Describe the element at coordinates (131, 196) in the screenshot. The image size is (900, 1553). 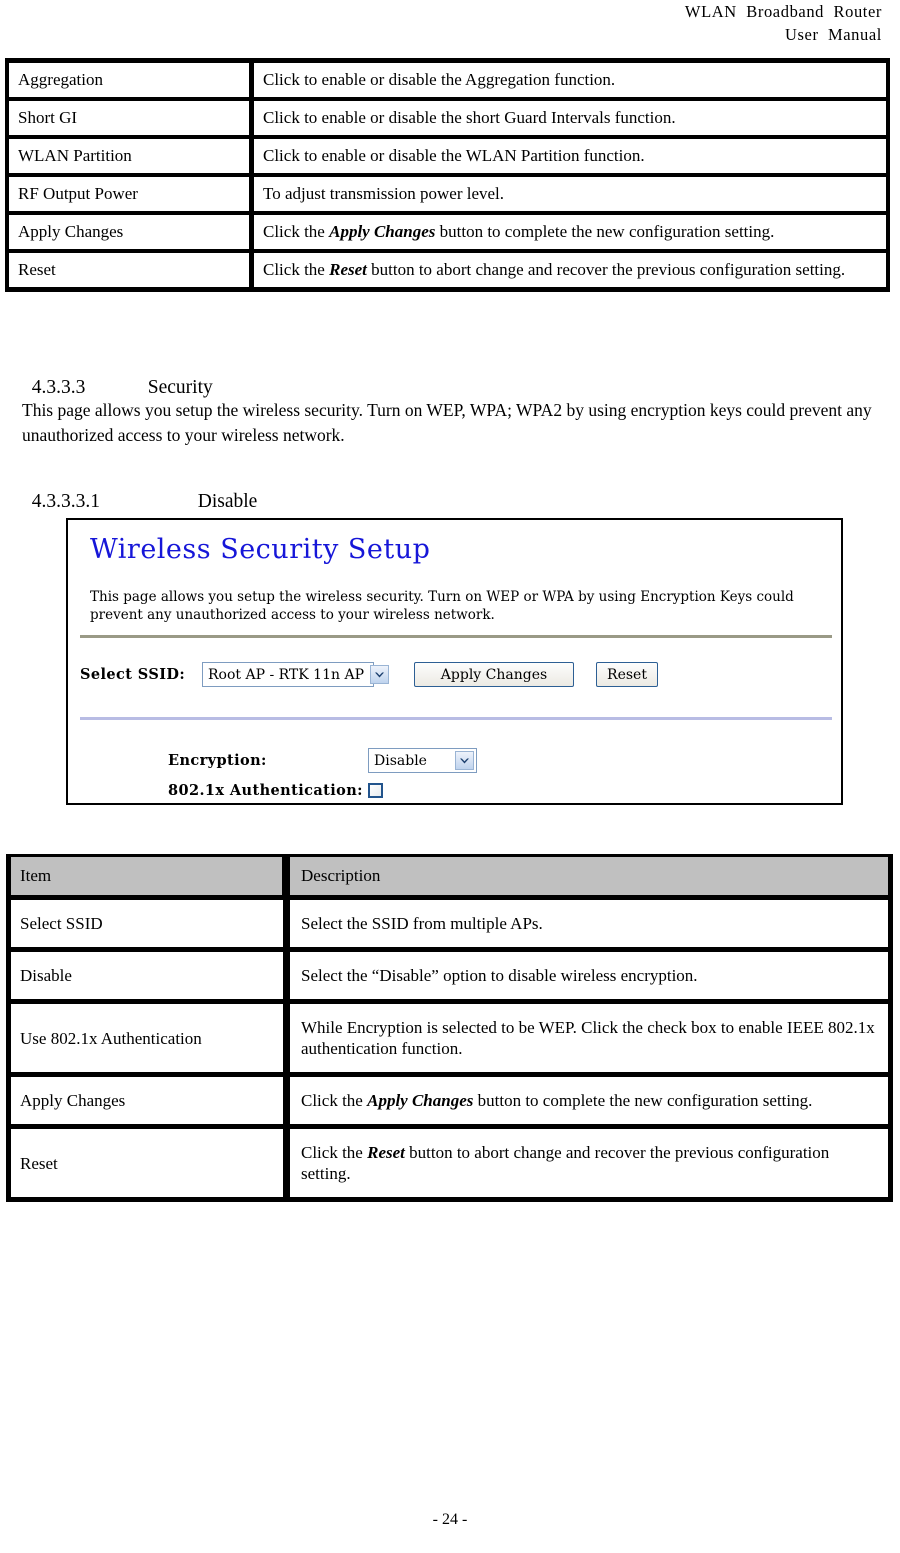
I see `table-cell-item: RF Output Power` at that location.